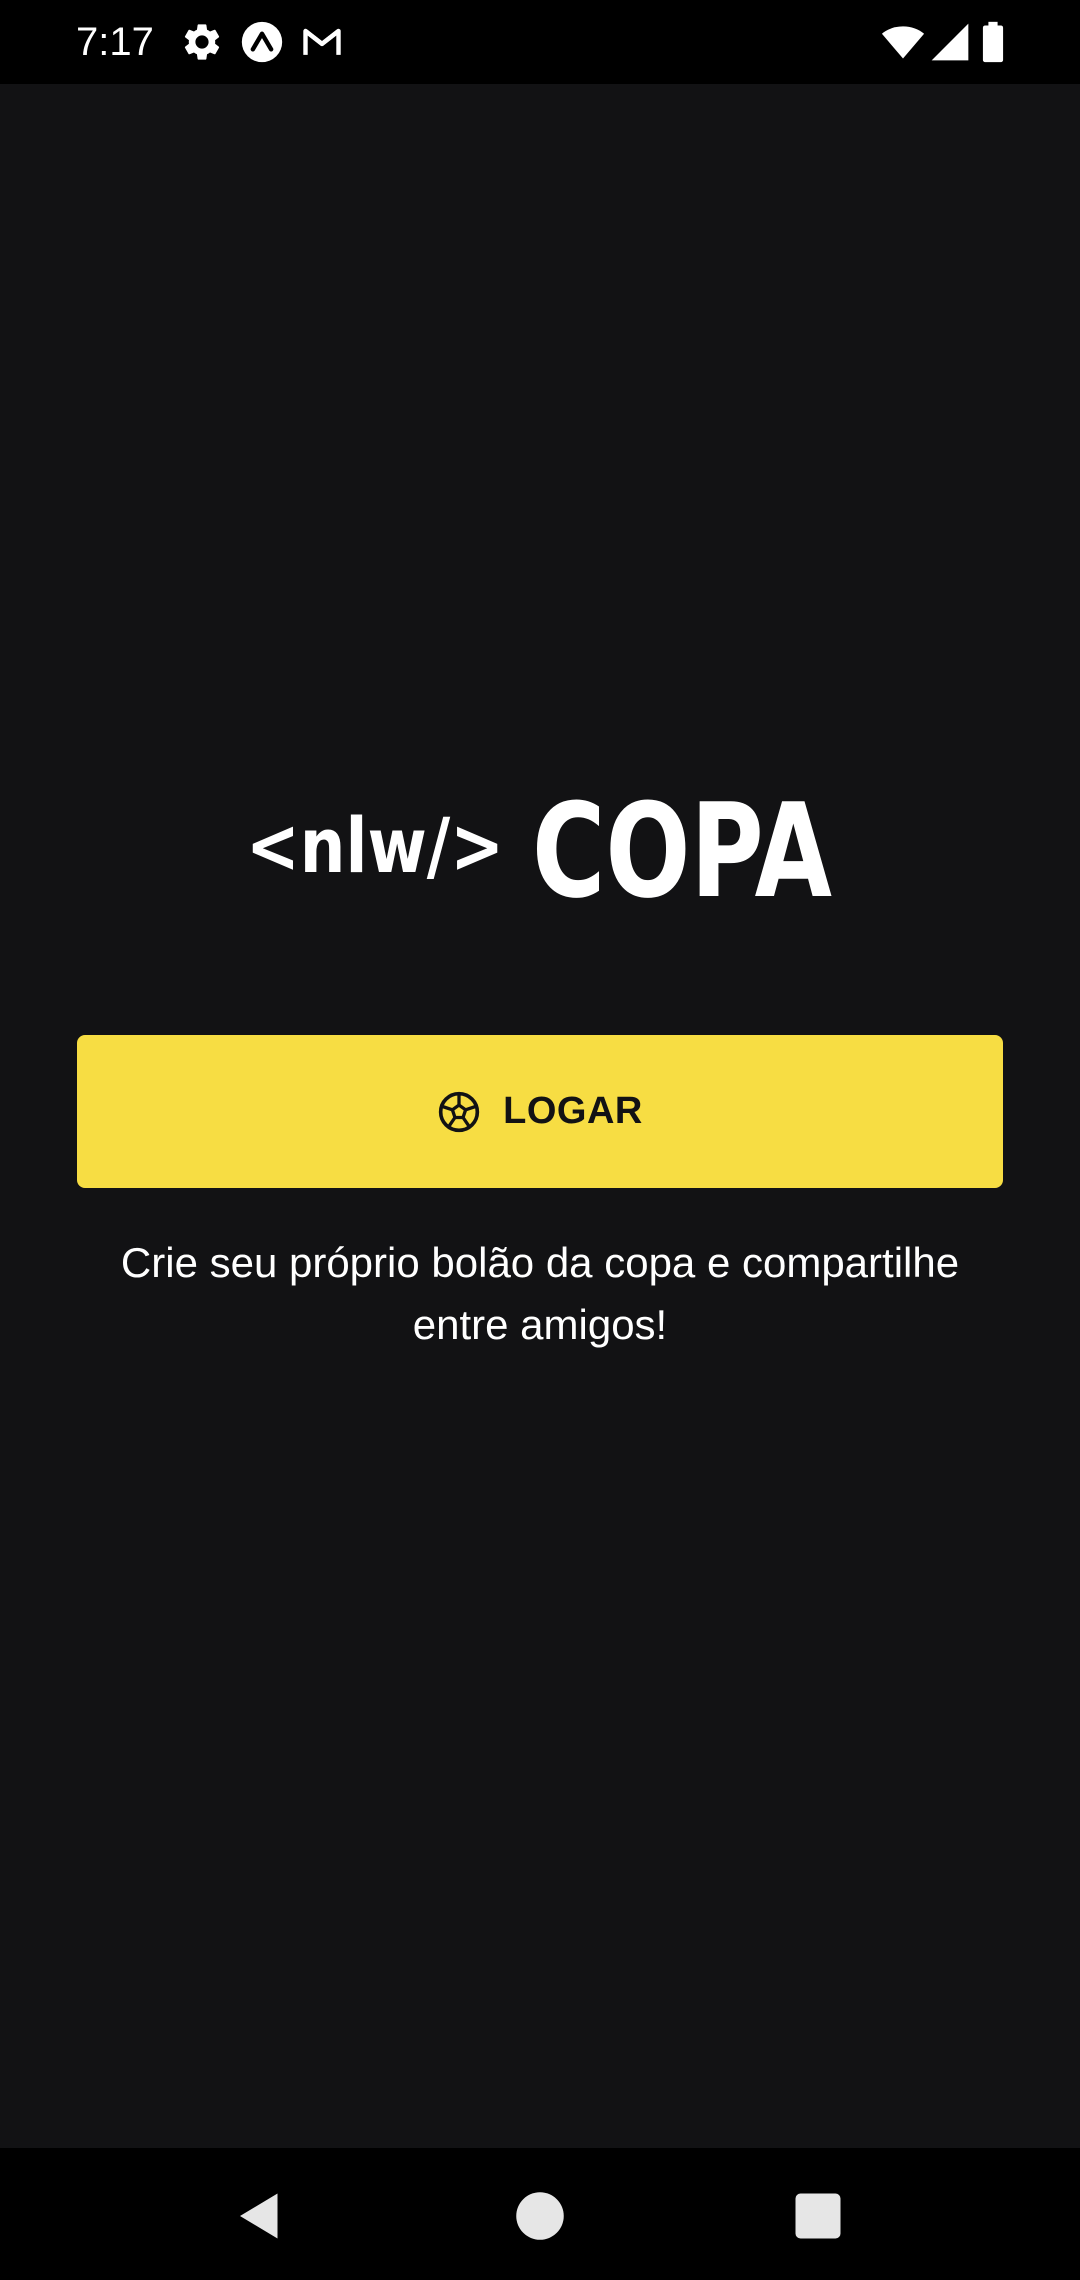 The height and width of the screenshot is (2280, 1080). I want to click on expo-icon, so click(262, 42).